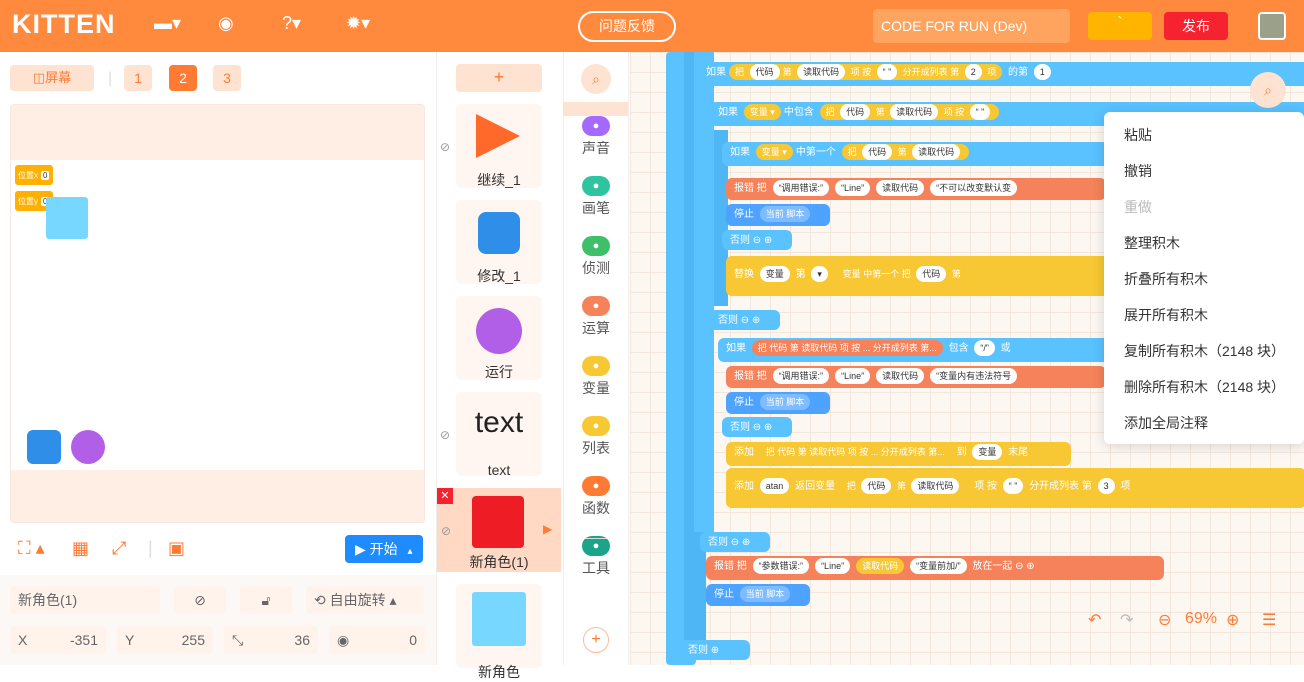 The height and width of the screenshot is (682, 1304). I want to click on bag-icon: ◉, so click(226, 23).